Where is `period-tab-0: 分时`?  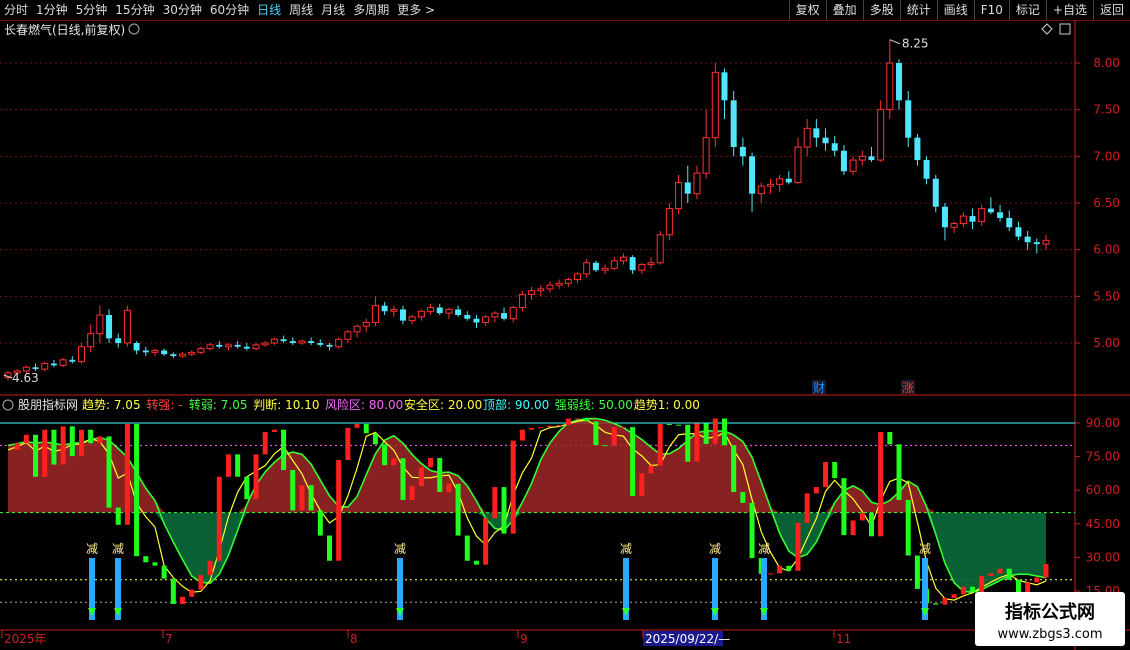 period-tab-0: 分时 is located at coordinates (16, 10).